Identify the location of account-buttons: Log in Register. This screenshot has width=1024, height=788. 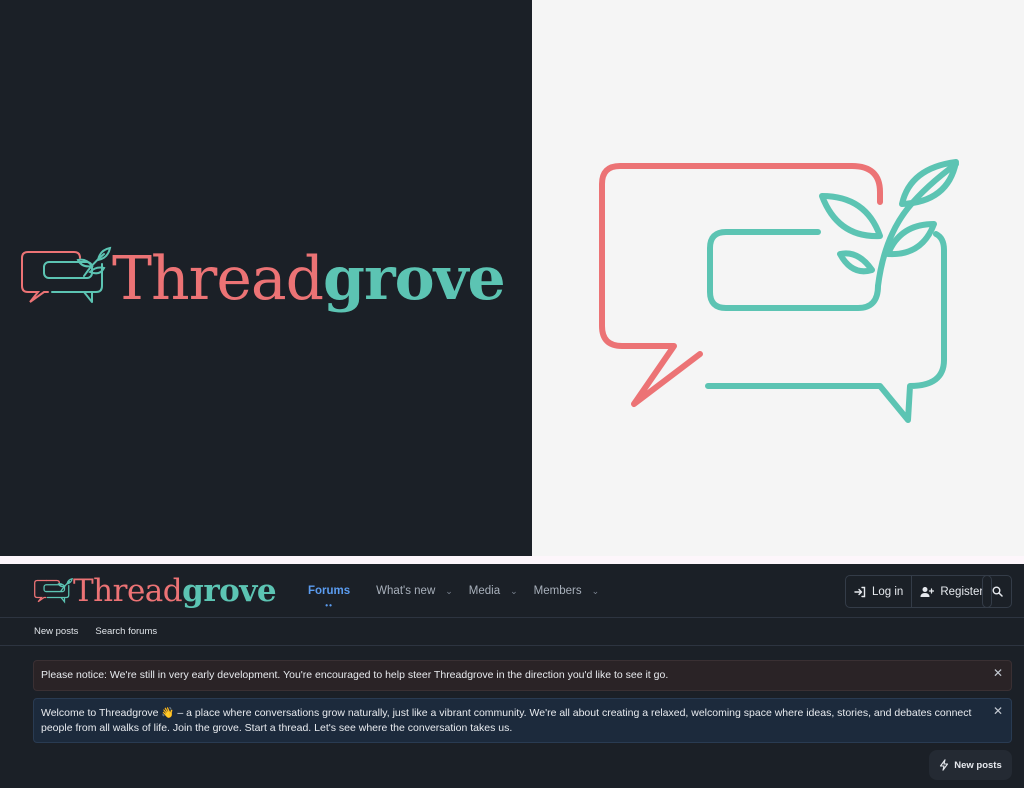
(919, 591).